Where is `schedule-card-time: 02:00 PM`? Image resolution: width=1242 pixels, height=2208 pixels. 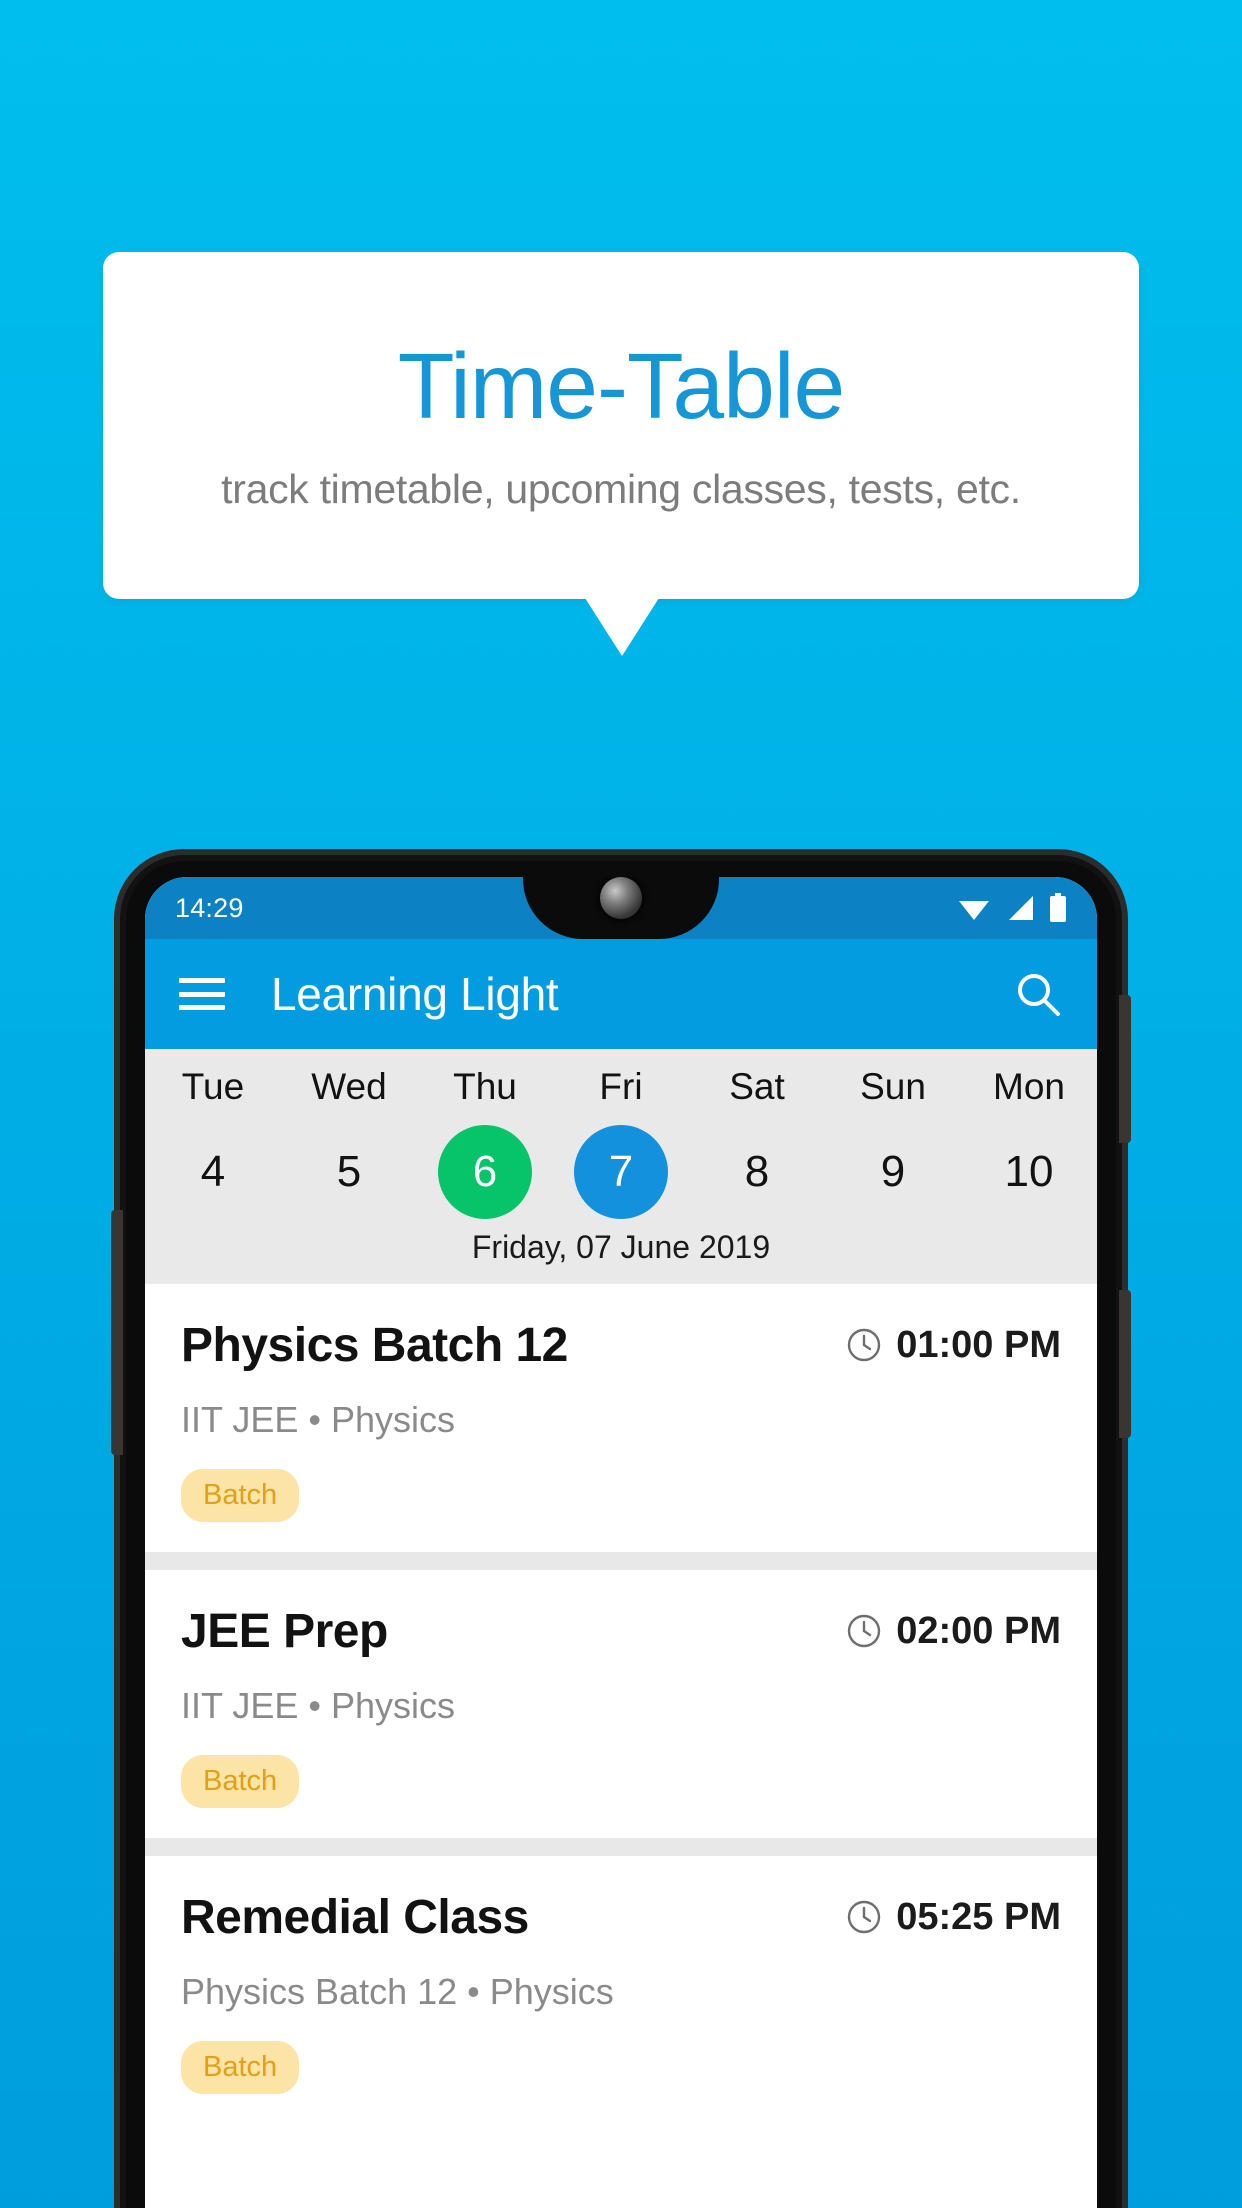 schedule-card-time: 02:00 PM is located at coordinates (953, 1631).